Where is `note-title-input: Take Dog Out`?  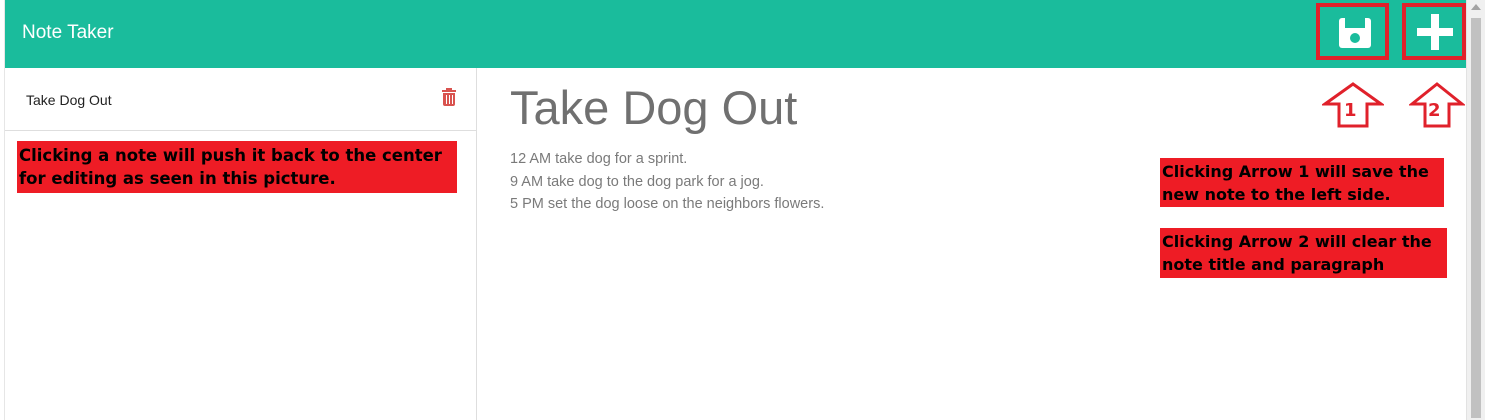 note-title-input: Take Dog Out is located at coordinates (653, 108).